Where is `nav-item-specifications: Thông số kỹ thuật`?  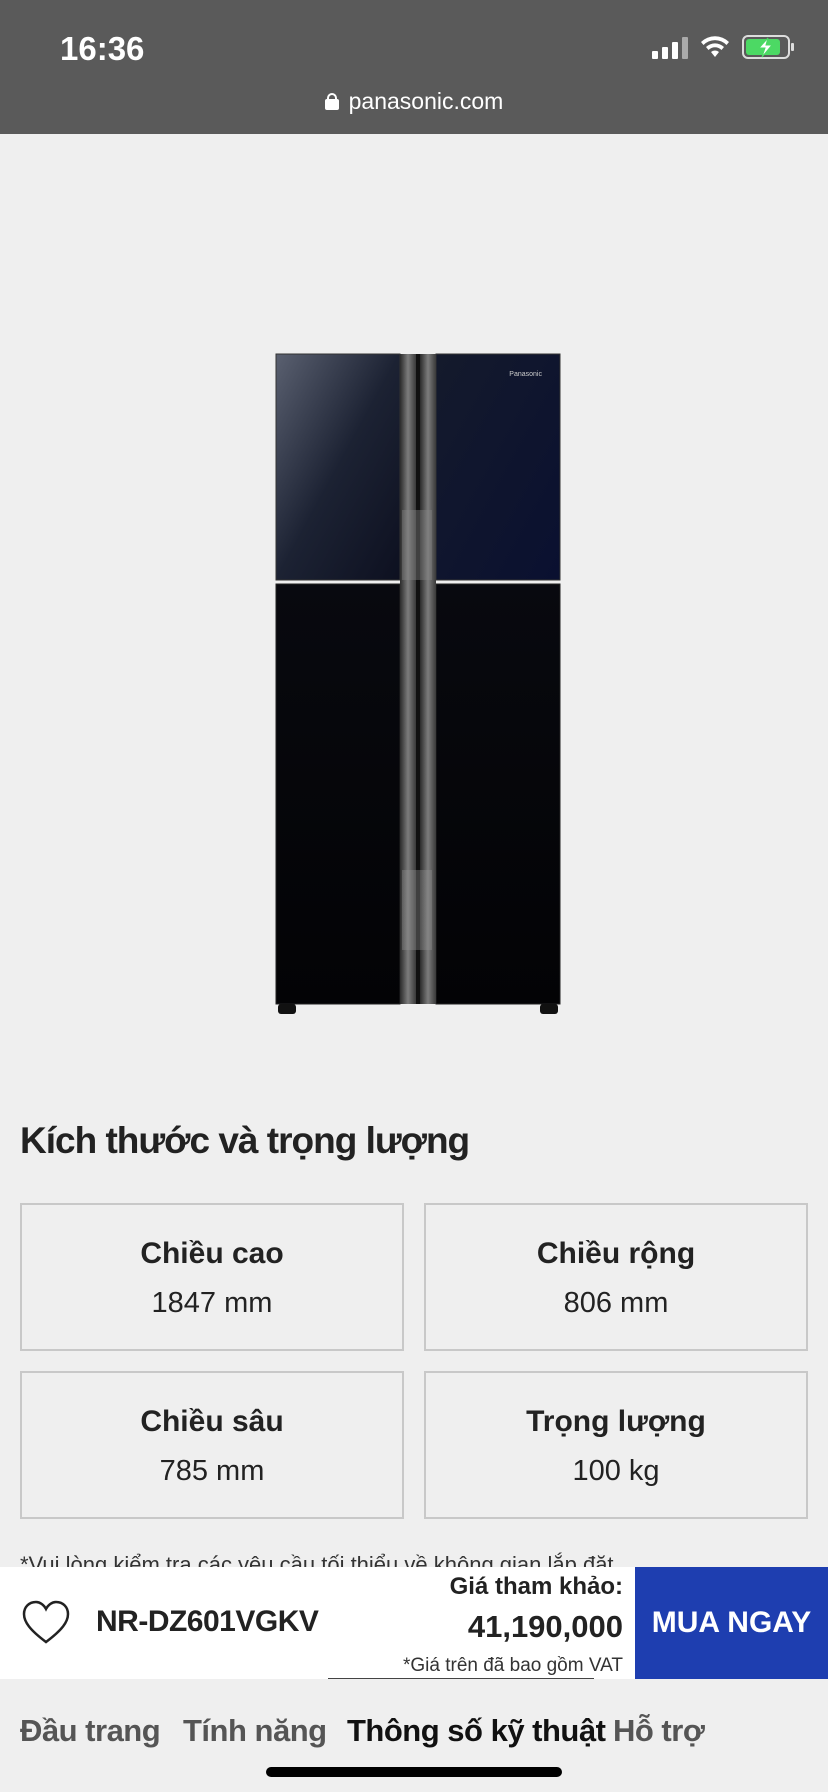
nav-item-specifications: Thông số kỹ thuật is located at coordinates (476, 1731).